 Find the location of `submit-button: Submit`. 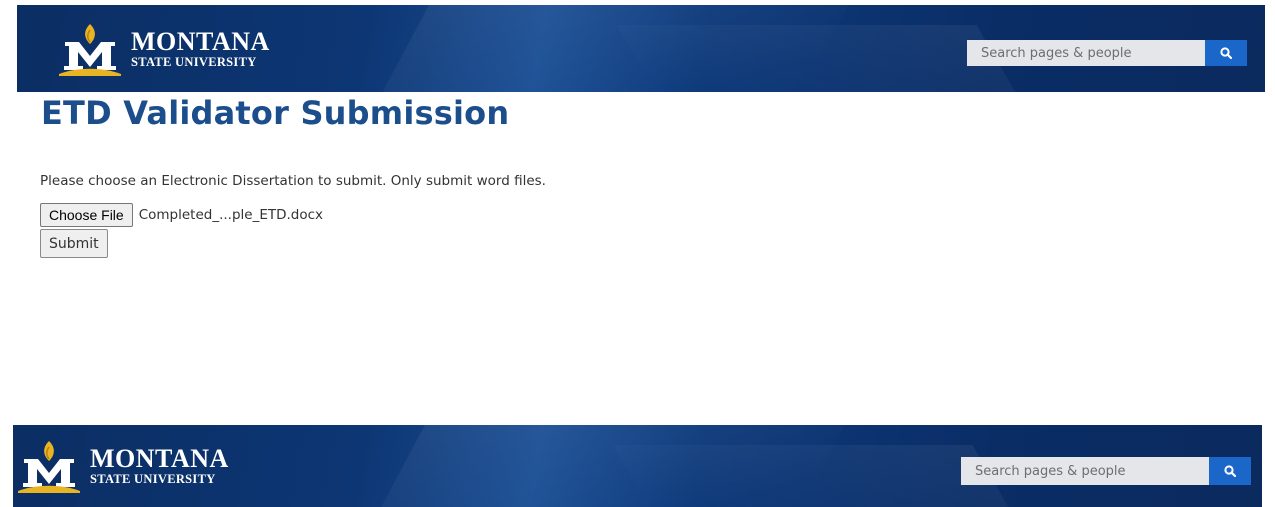

submit-button: Submit is located at coordinates (74, 243).